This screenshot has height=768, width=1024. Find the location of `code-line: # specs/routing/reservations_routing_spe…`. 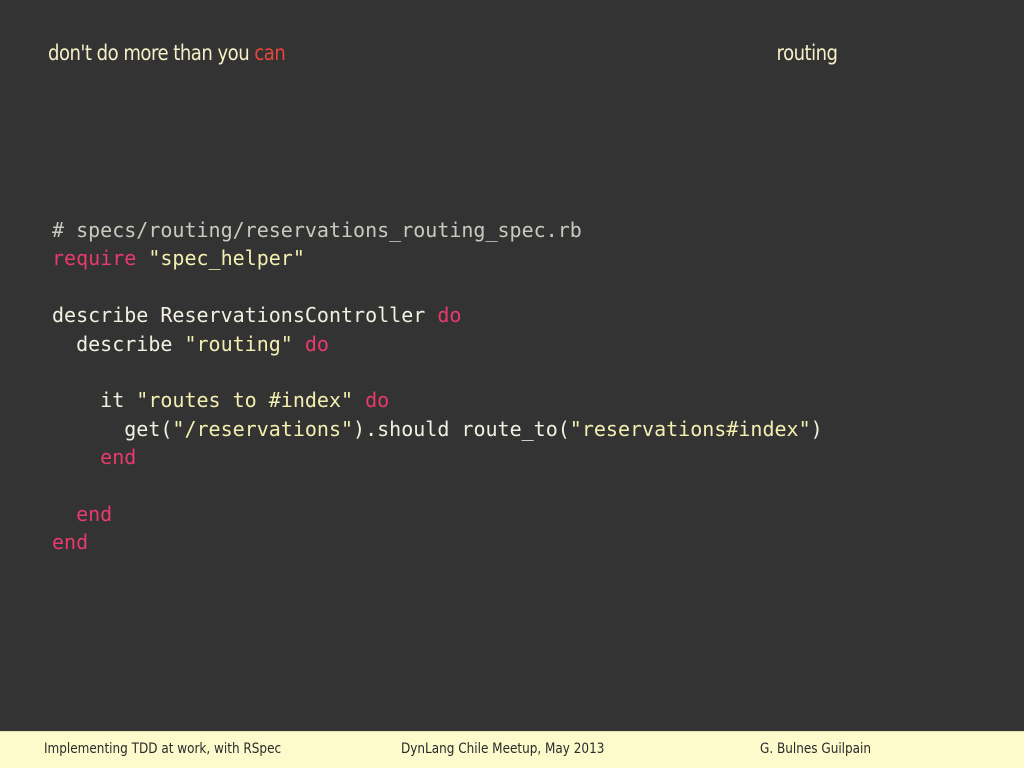

code-line: # specs/routing/reservations_routing_spe… is located at coordinates (437, 230).